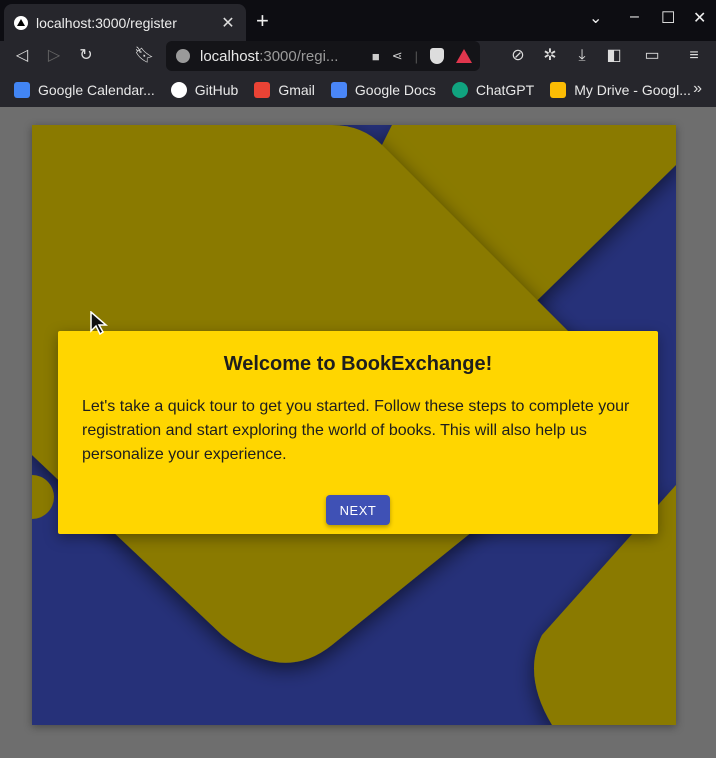  I want to click on bookmark-label: Google Docs, so click(395, 89).